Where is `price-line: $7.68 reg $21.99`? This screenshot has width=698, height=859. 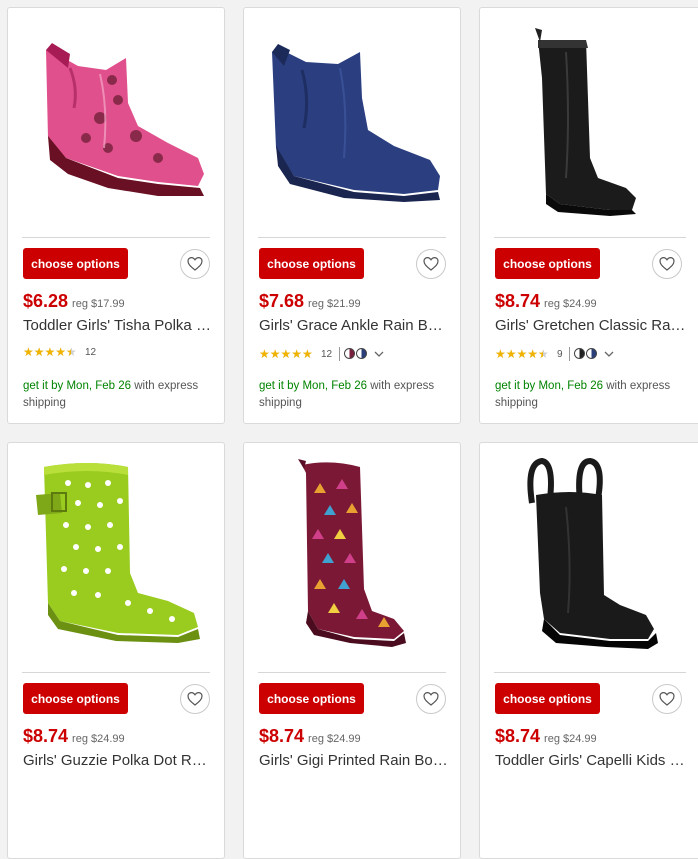 price-line: $7.68 reg $21.99 is located at coordinates (310, 301).